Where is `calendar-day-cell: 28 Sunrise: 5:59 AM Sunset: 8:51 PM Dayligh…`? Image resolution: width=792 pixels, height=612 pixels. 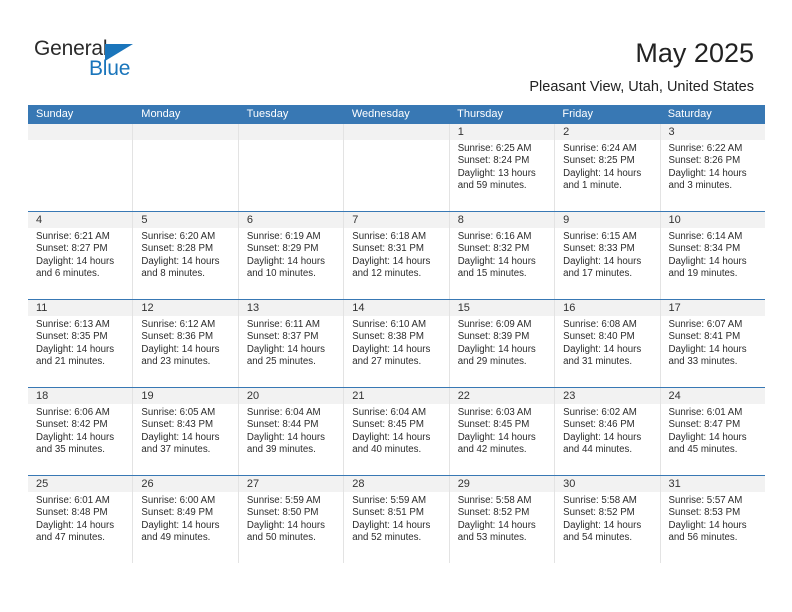
calendar-day-cell: 28 Sunrise: 5:59 AM Sunset: 8:51 PM Dayligh… is located at coordinates (397, 519).